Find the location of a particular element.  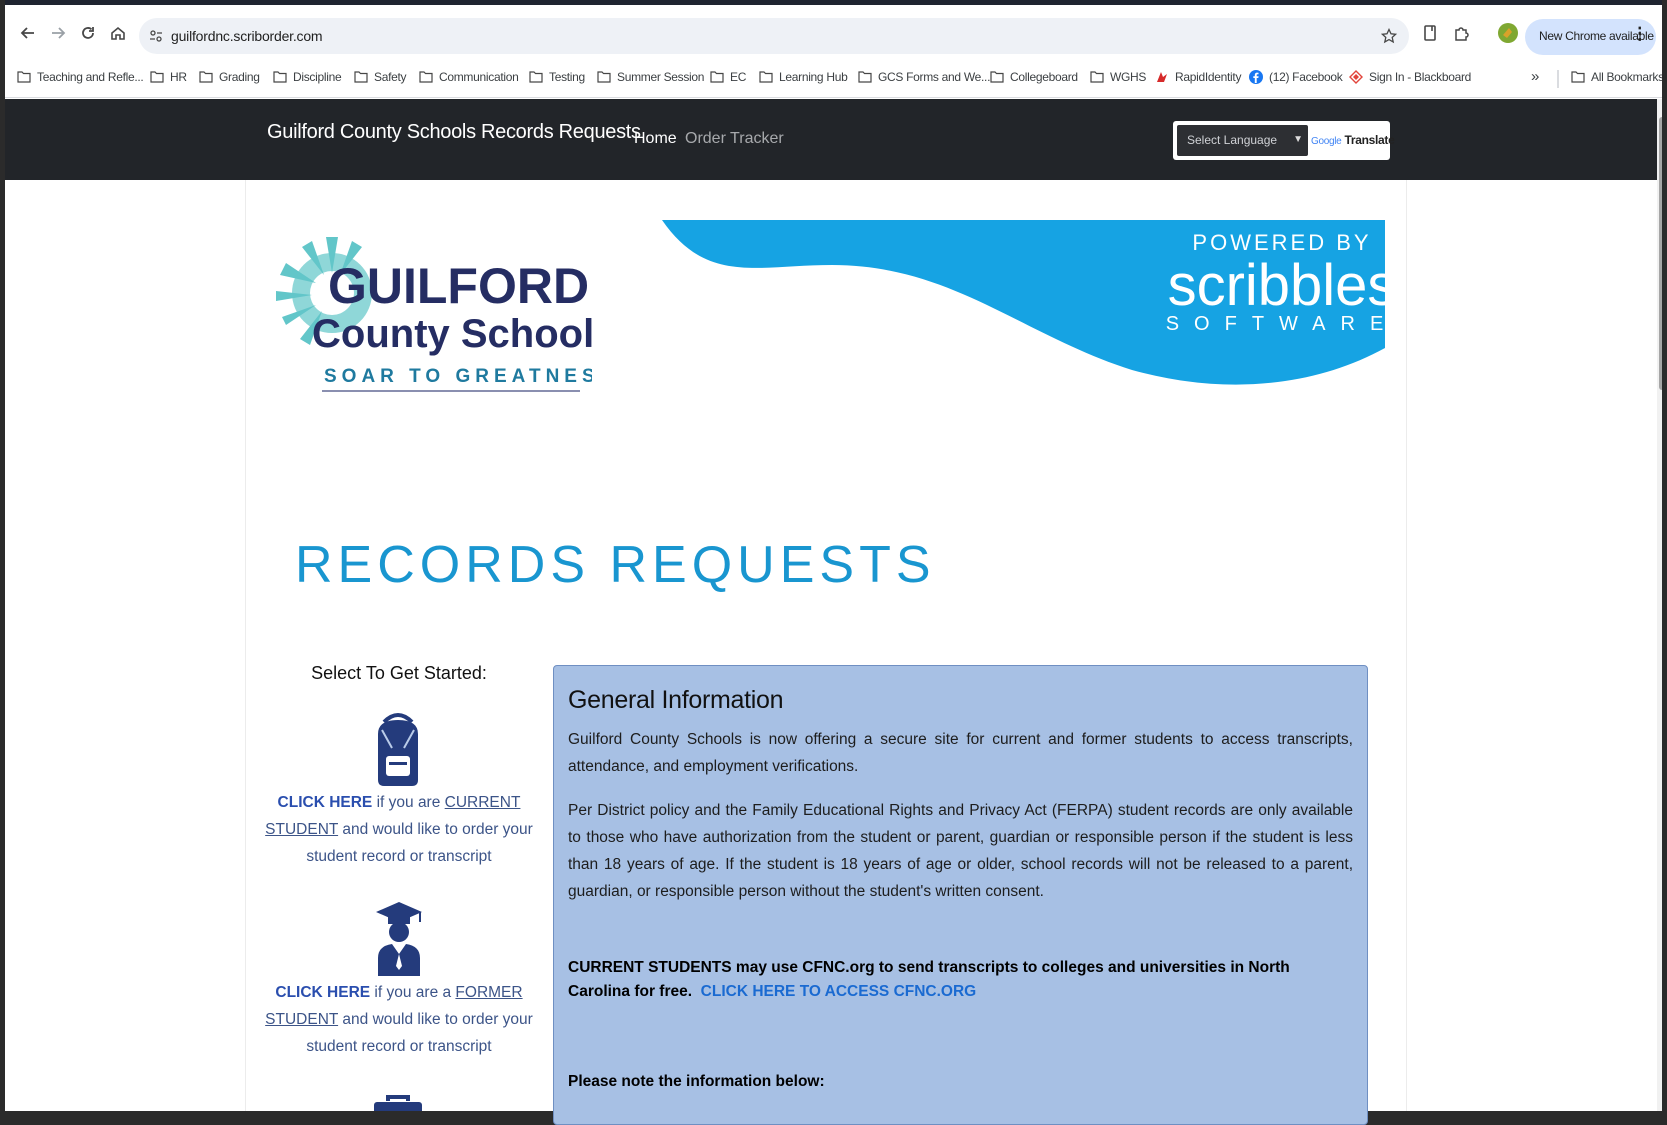

backpack-icon is located at coordinates (398, 749).